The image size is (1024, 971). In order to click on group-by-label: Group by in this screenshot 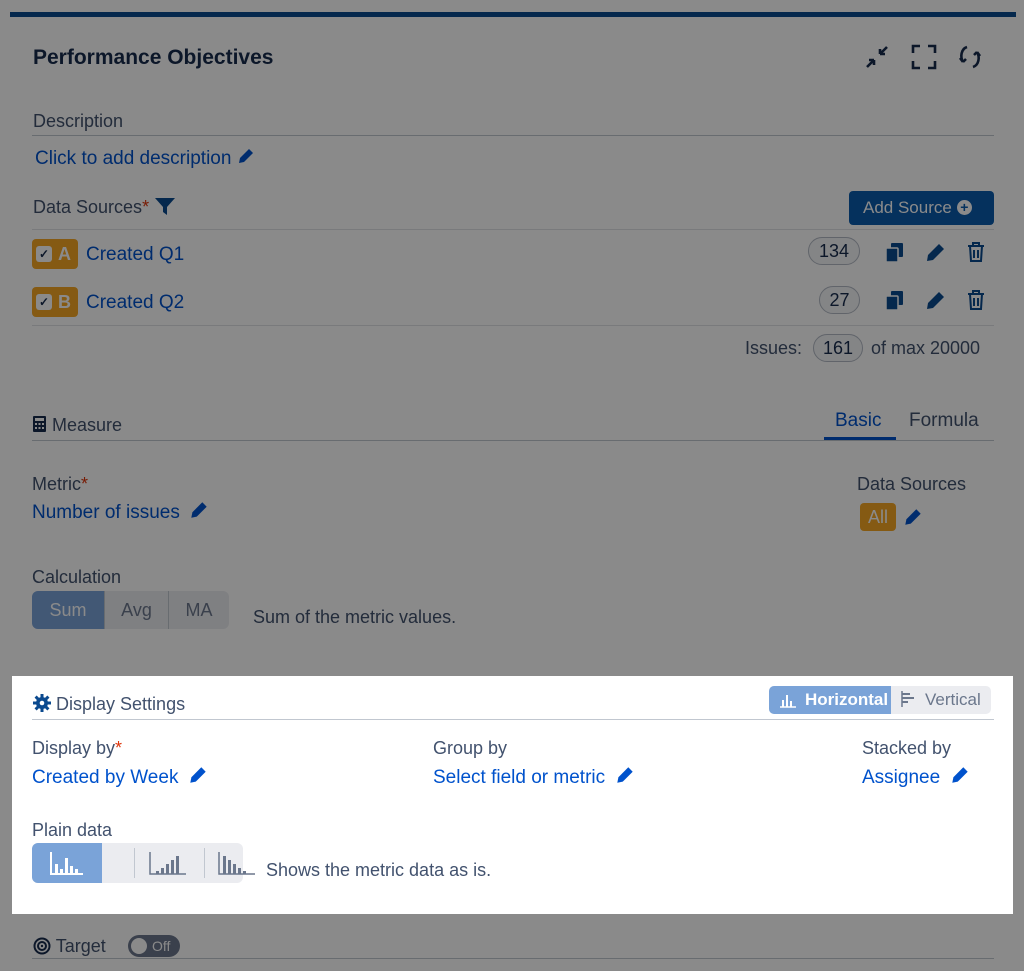, I will do `click(470, 748)`.